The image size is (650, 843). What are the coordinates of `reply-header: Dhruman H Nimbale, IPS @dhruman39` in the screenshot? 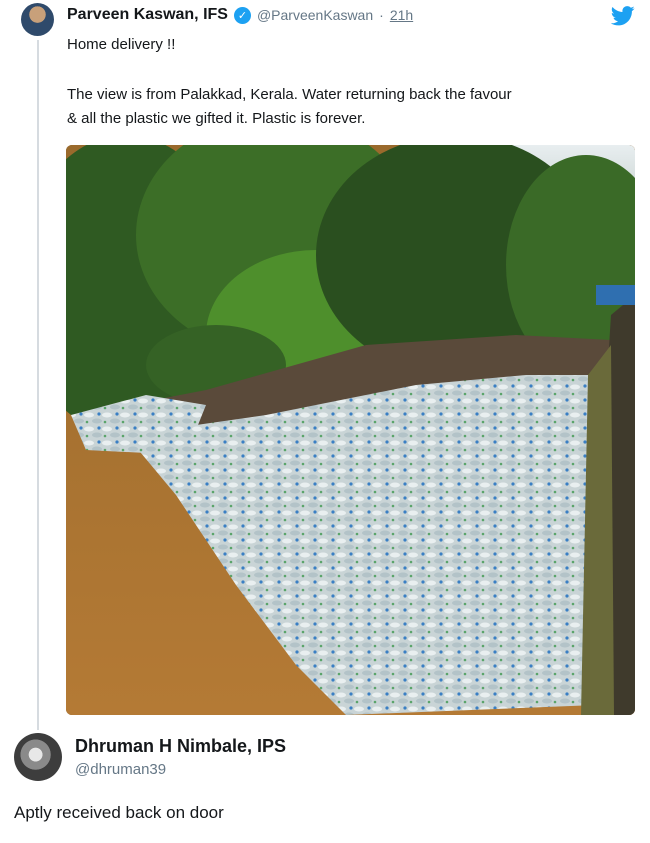 It's located at (180, 757).